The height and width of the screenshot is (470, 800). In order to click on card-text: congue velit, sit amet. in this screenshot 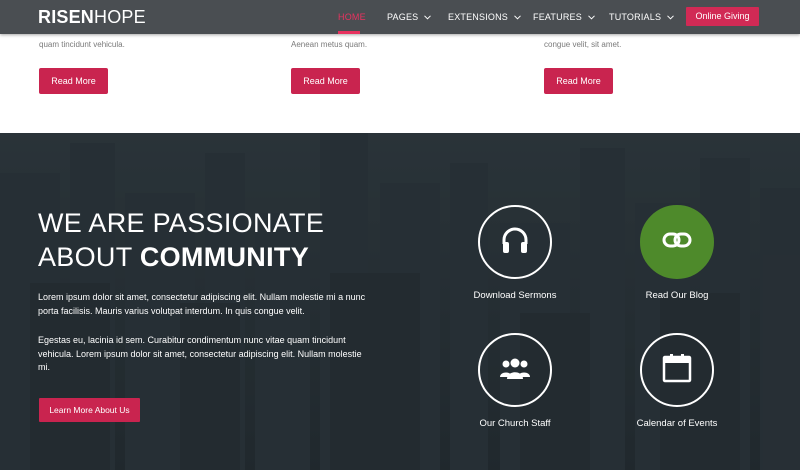, I will do `click(583, 44)`.